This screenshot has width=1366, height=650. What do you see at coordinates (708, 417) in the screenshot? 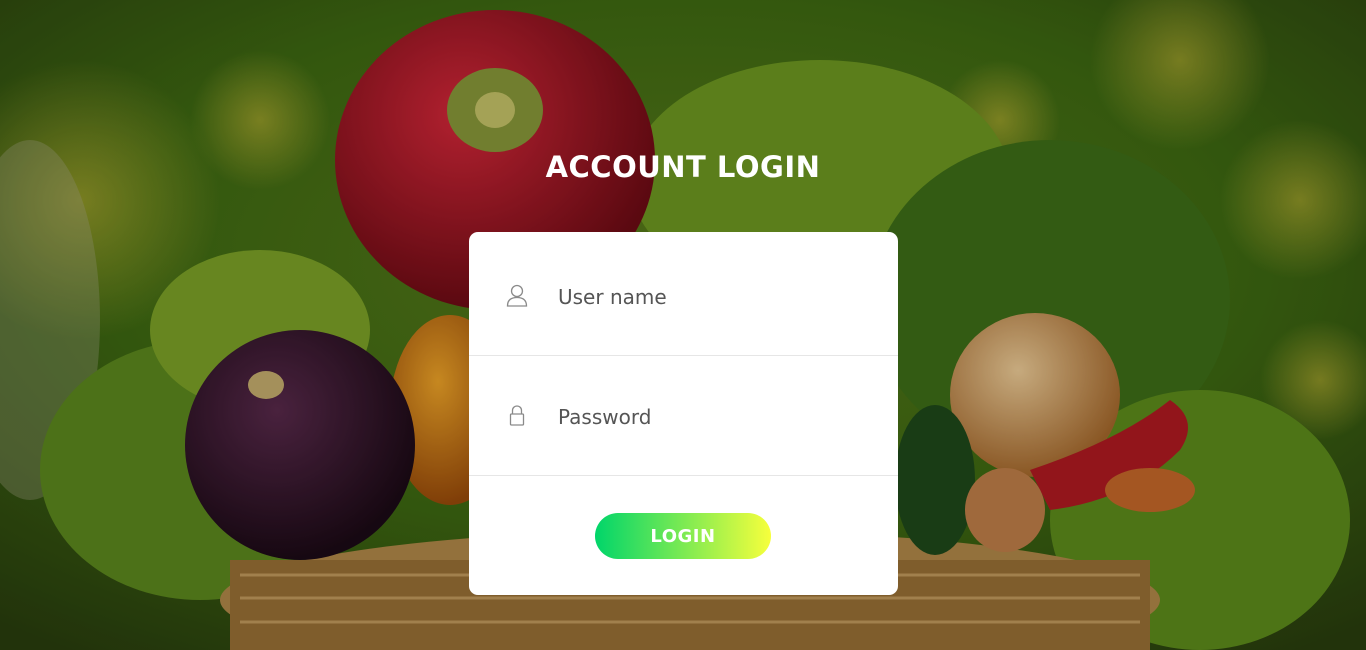
I see `password-input` at bounding box center [708, 417].